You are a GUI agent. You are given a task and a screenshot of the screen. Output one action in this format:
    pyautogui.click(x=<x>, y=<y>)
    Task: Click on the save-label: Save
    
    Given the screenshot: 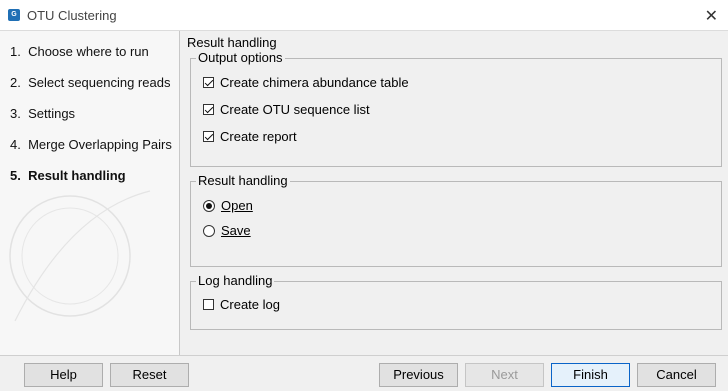 What is the action you would take?
    pyautogui.click(x=236, y=230)
    